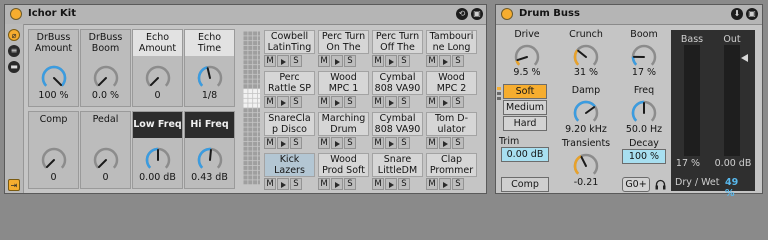 The height and width of the screenshot is (240, 768). What do you see at coordinates (14, 67) in the screenshot?
I see `device-view-icon: ▬` at bounding box center [14, 67].